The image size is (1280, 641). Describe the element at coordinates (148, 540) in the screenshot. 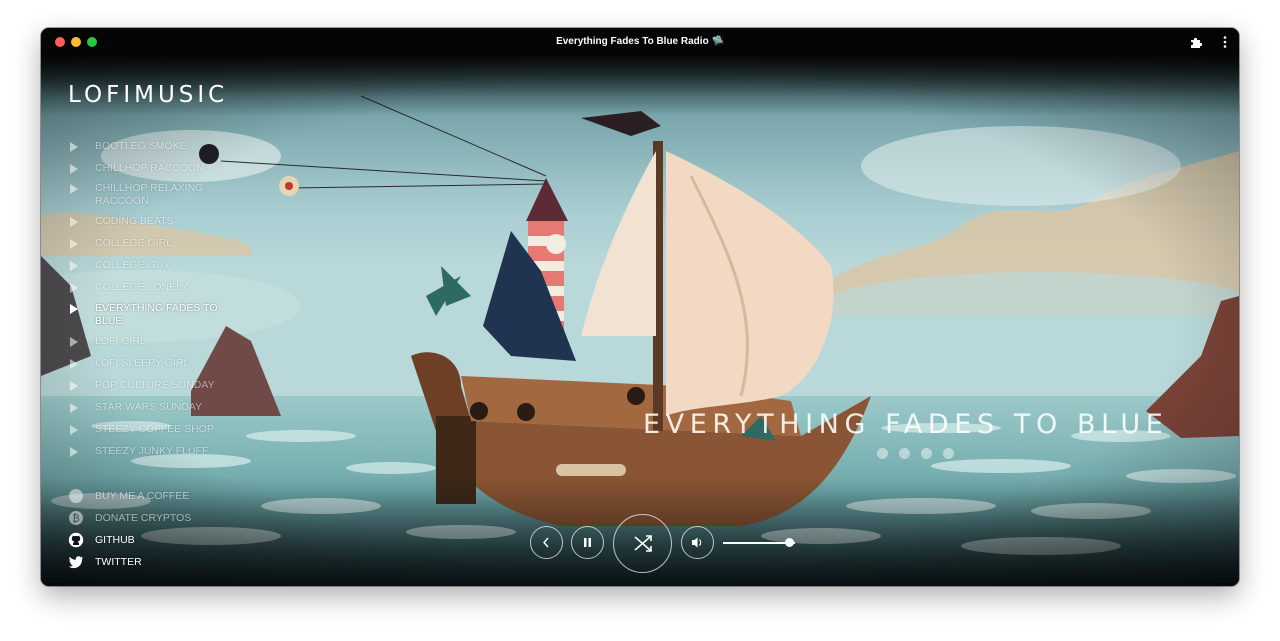

I see `github-link: GITHUB` at that location.